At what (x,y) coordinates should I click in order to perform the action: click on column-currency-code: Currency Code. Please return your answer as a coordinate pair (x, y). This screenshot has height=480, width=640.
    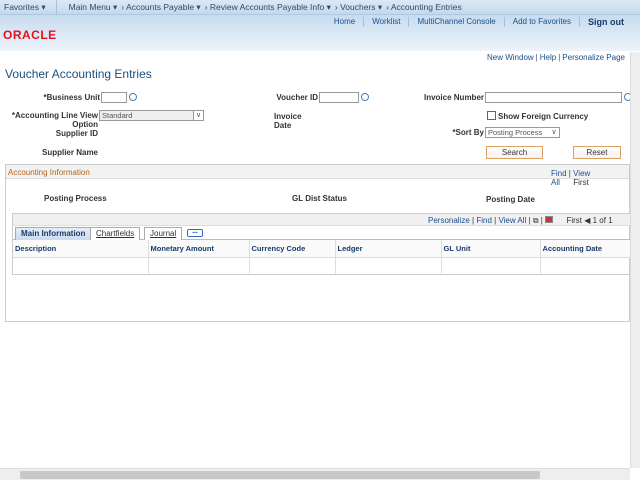
    Looking at the image, I should click on (292, 249).